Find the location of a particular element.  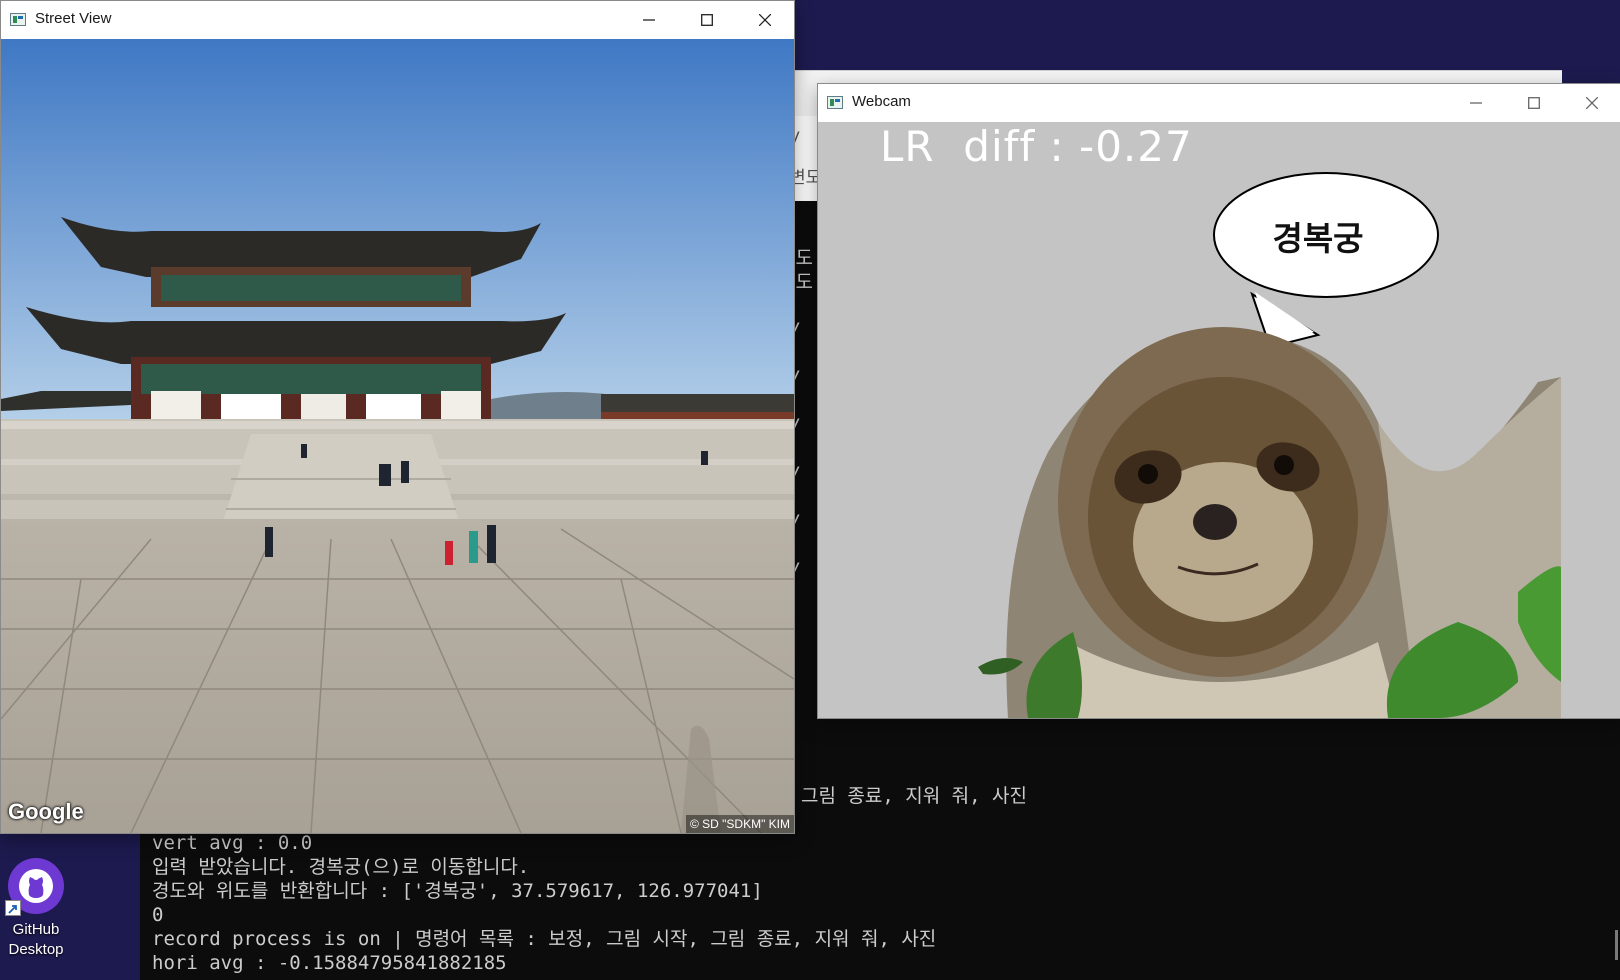

terminal-line: 0 is located at coordinates (158, 915).